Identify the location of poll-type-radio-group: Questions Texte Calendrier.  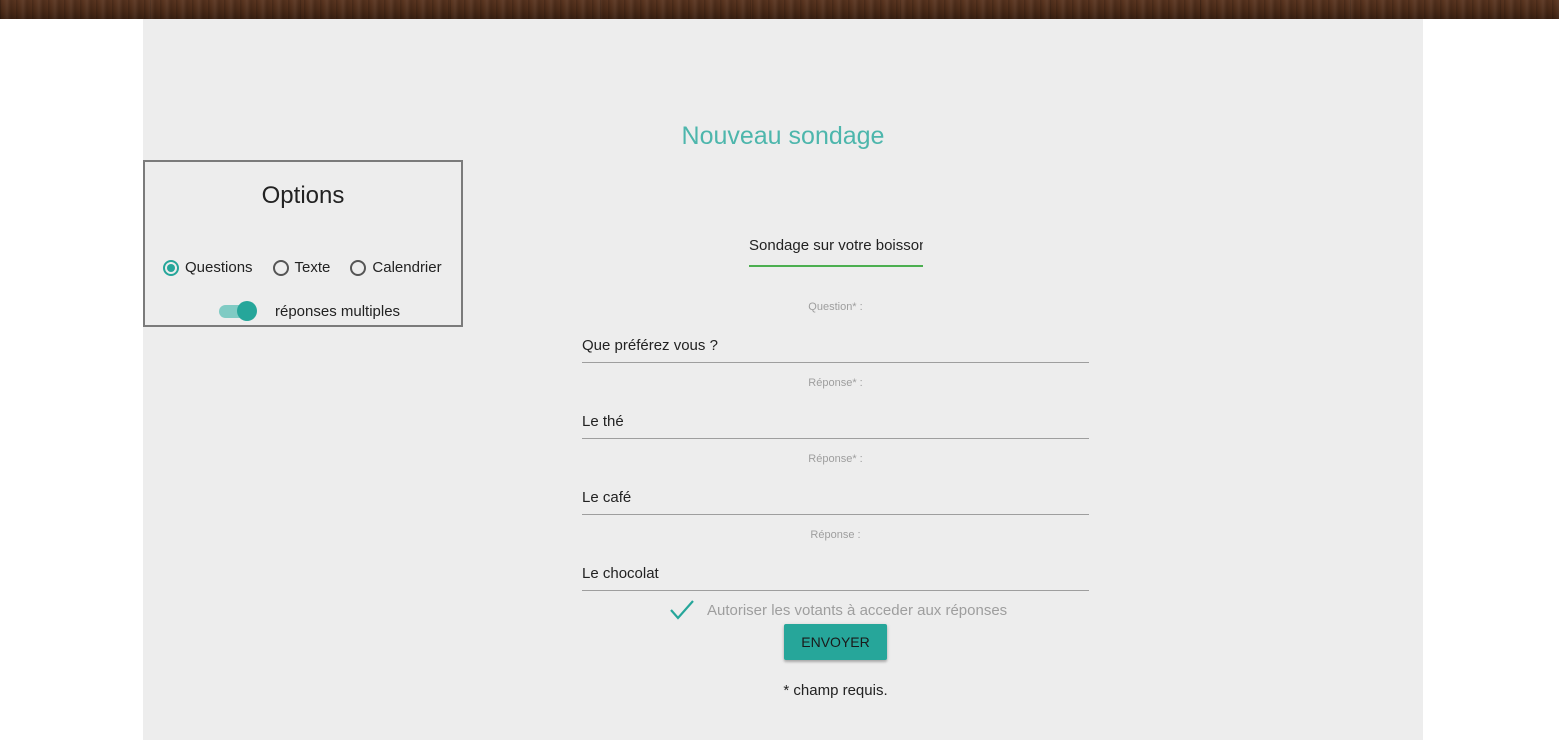
(302, 267).